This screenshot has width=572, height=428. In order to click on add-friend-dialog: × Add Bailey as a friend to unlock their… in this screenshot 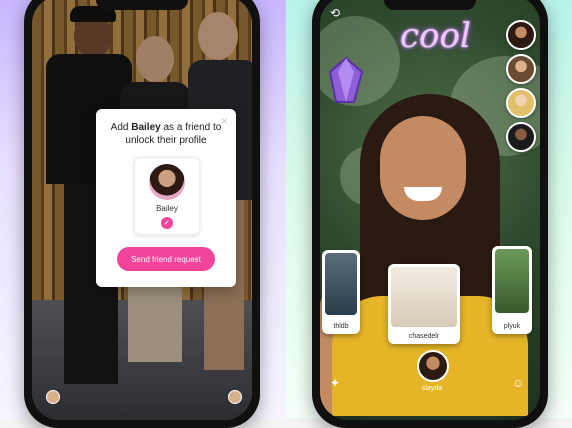, I will do `click(166, 198)`.